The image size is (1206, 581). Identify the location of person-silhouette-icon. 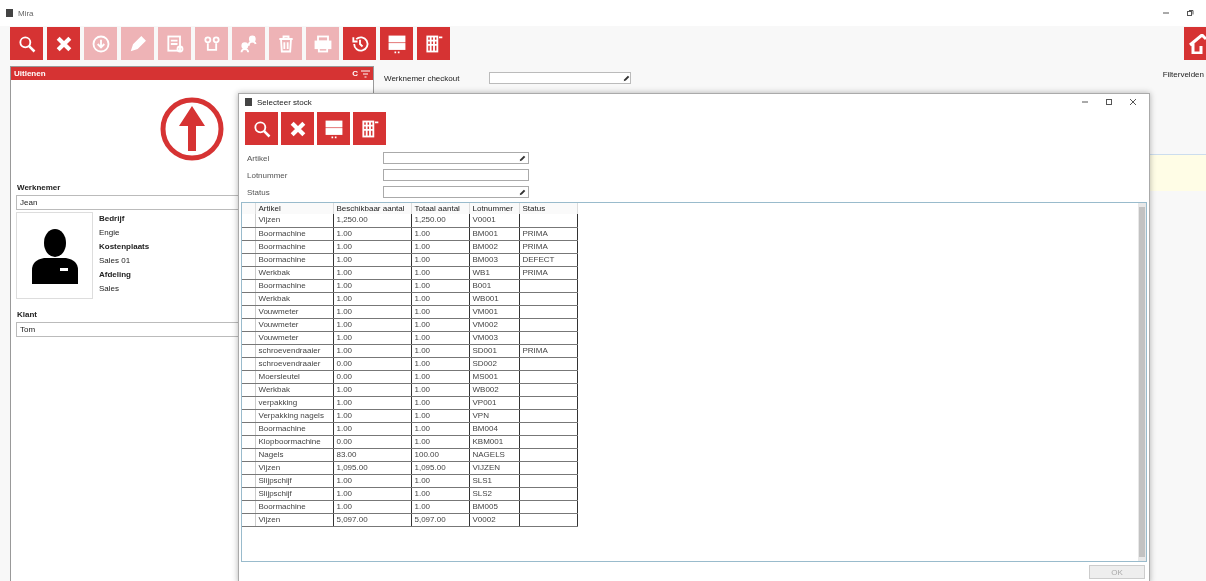
(54, 255).